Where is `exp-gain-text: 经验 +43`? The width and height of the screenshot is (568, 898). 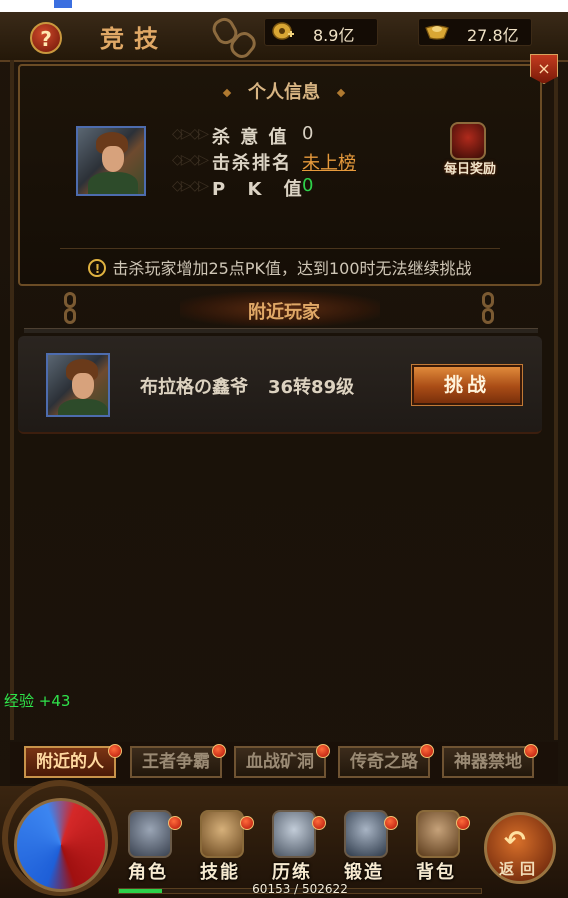 exp-gain-text: 经验 +43 is located at coordinates (37, 701).